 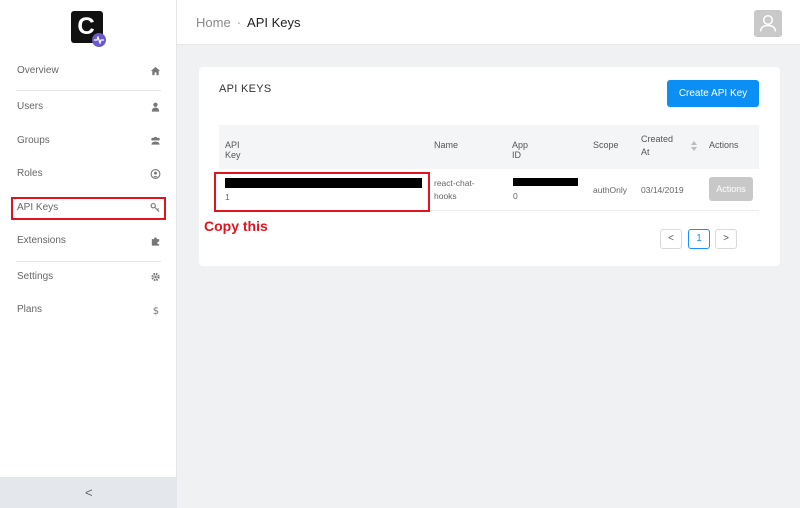 I want to click on scope-value: authOnly, so click(x=610, y=190).